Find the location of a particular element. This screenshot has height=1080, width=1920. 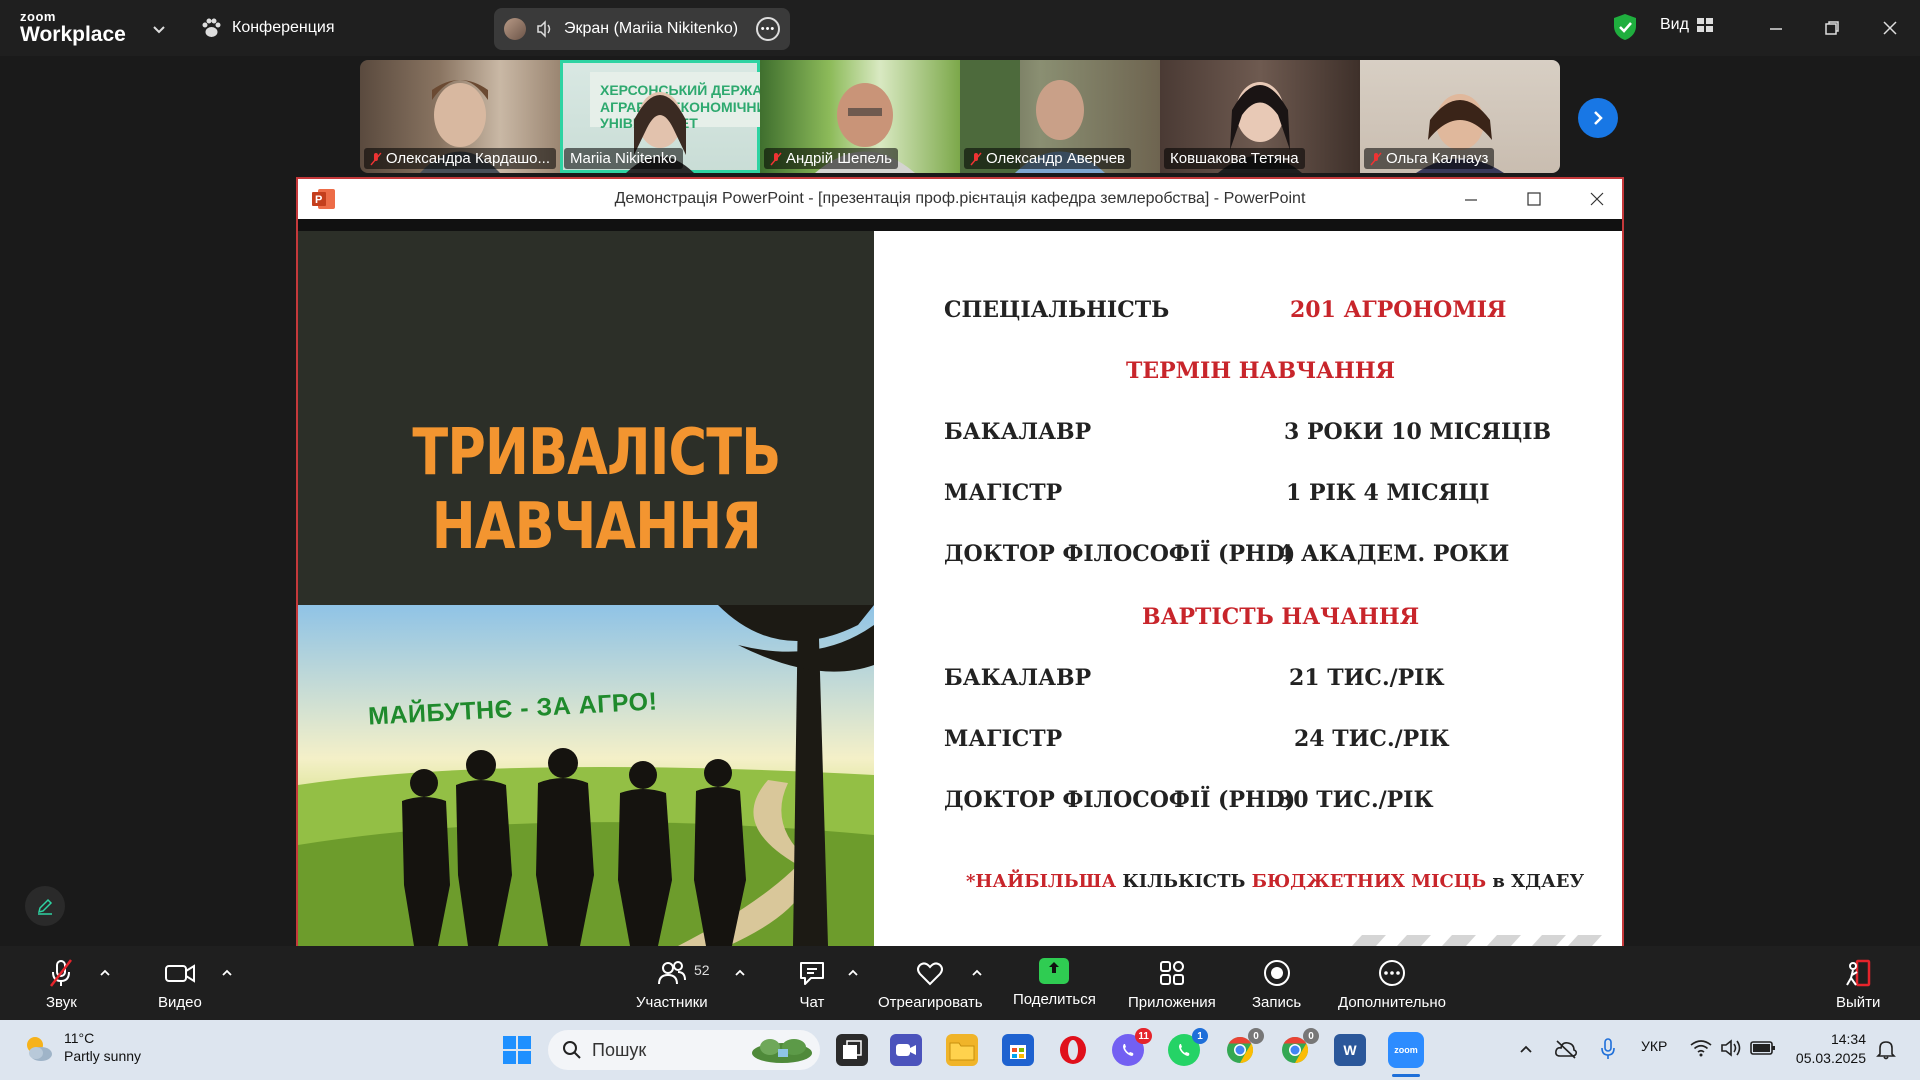

language-indicator: УКР is located at coordinates (1654, 1046).